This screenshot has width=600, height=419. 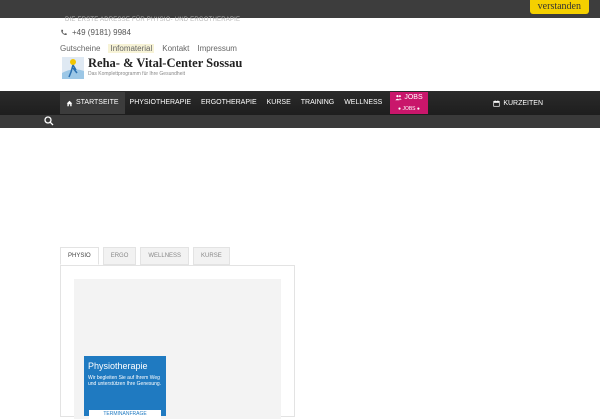 I want to click on tab-physio: PHYSIO, so click(x=79, y=256).